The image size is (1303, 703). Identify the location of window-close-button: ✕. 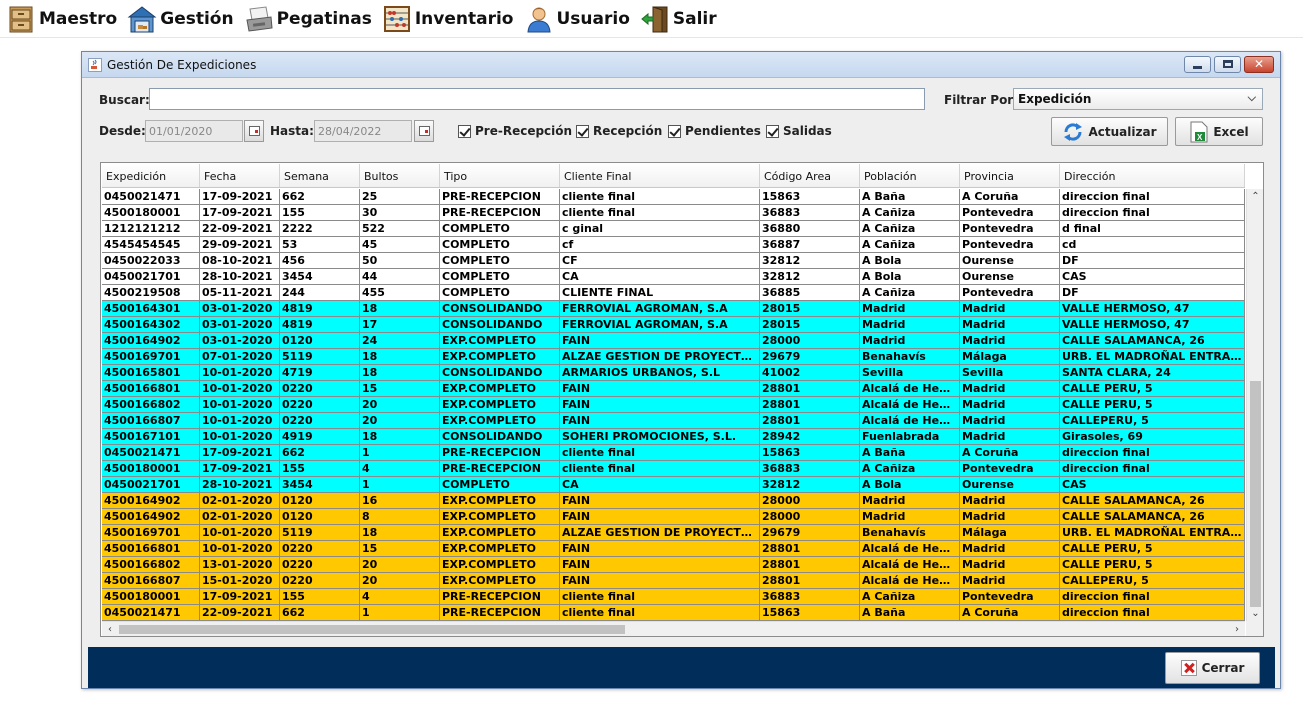
(1259, 64).